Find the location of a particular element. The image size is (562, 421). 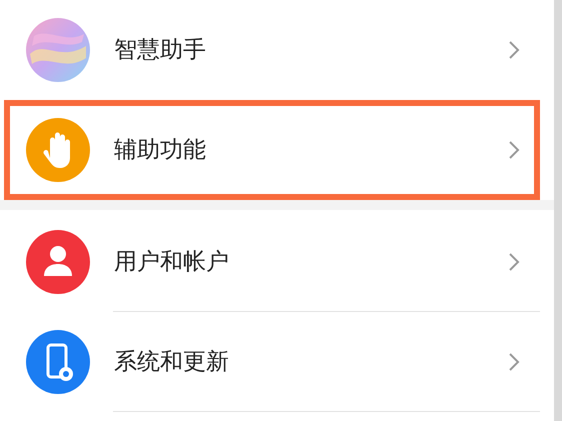

phone-gear-icon is located at coordinates (58, 362).